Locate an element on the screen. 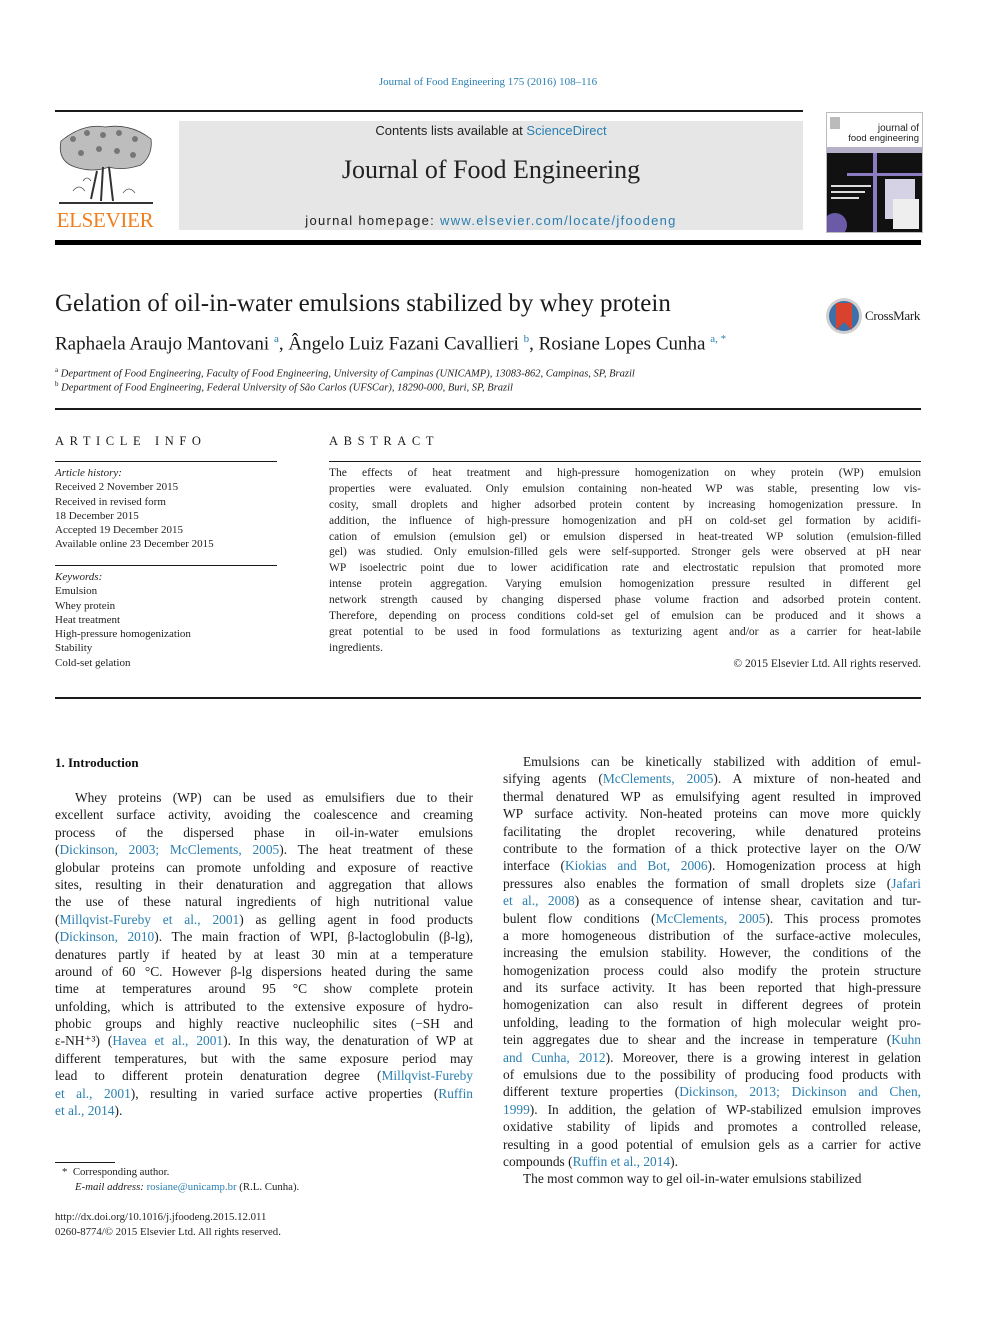  citation-link: Kuhn is located at coordinates (906, 1039).